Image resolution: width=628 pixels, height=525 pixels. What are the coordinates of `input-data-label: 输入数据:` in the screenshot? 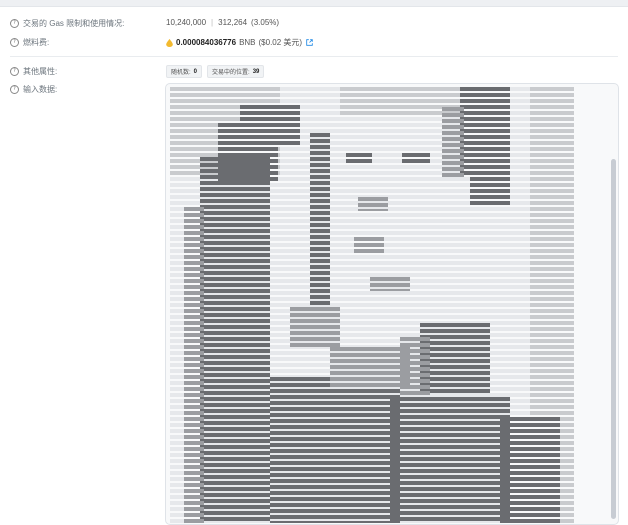 It's located at (40, 89).